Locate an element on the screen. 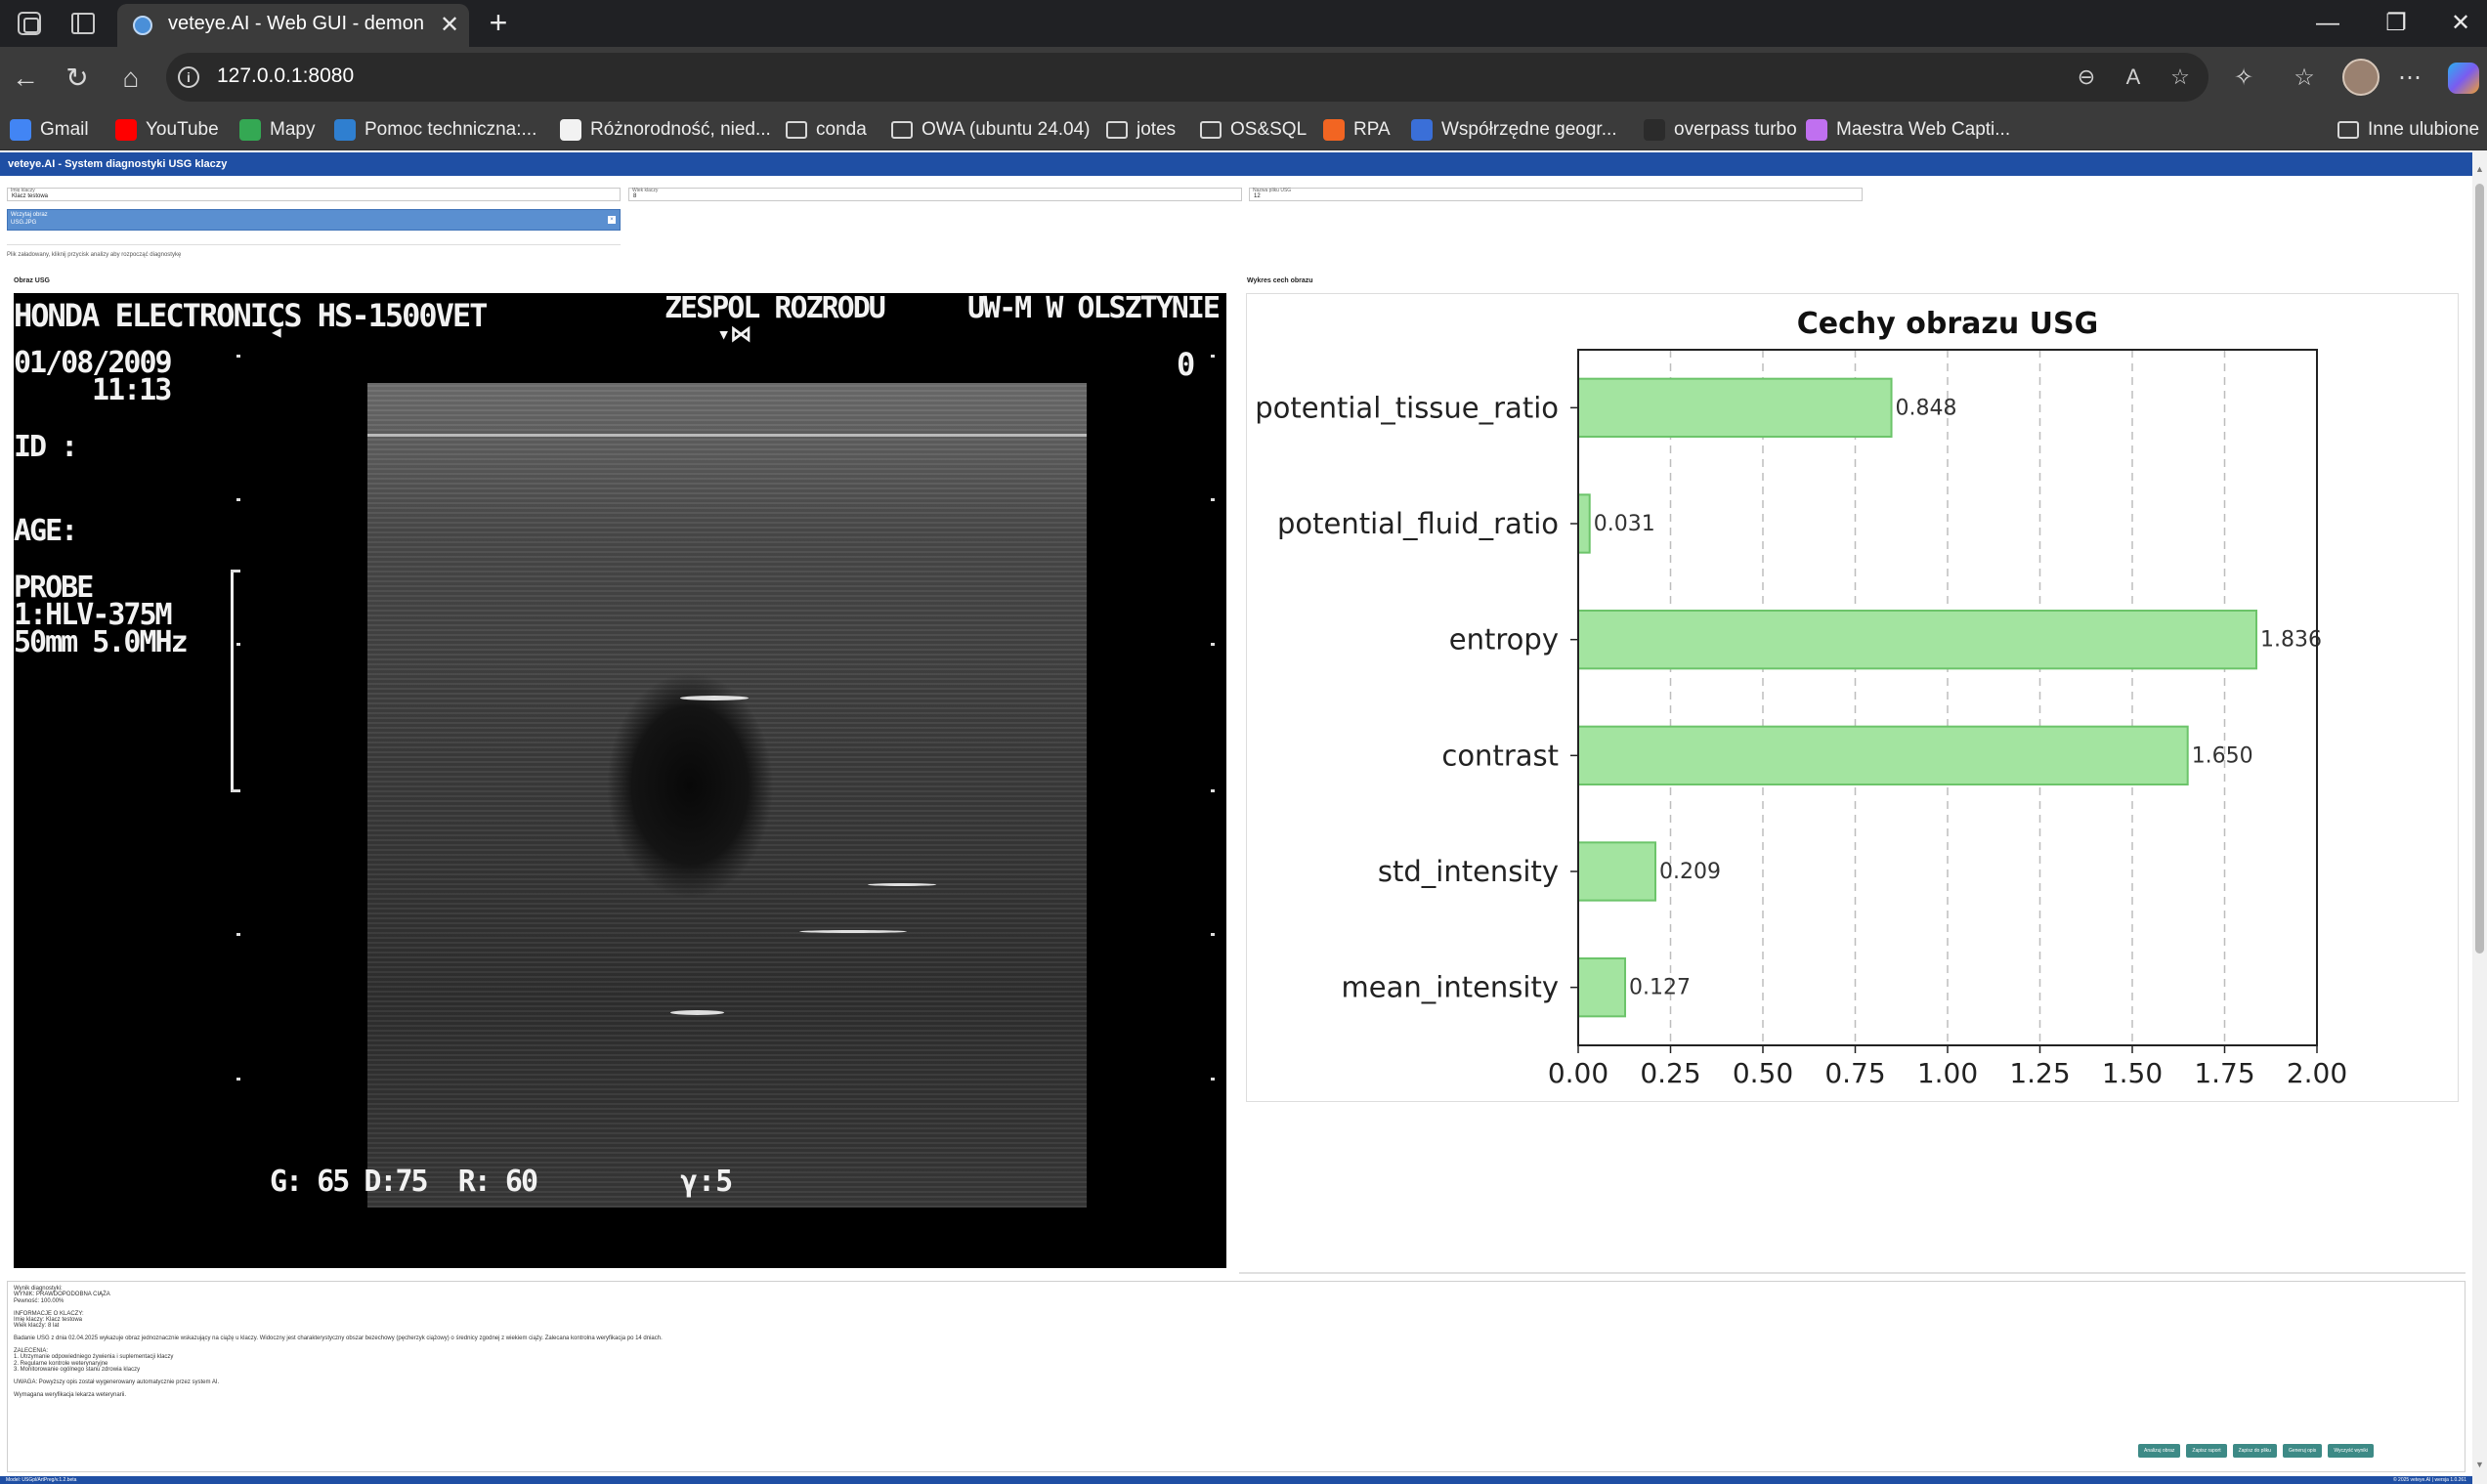 The width and height of the screenshot is (2487, 1484). bookmark-label: jotes is located at coordinates (1156, 129).